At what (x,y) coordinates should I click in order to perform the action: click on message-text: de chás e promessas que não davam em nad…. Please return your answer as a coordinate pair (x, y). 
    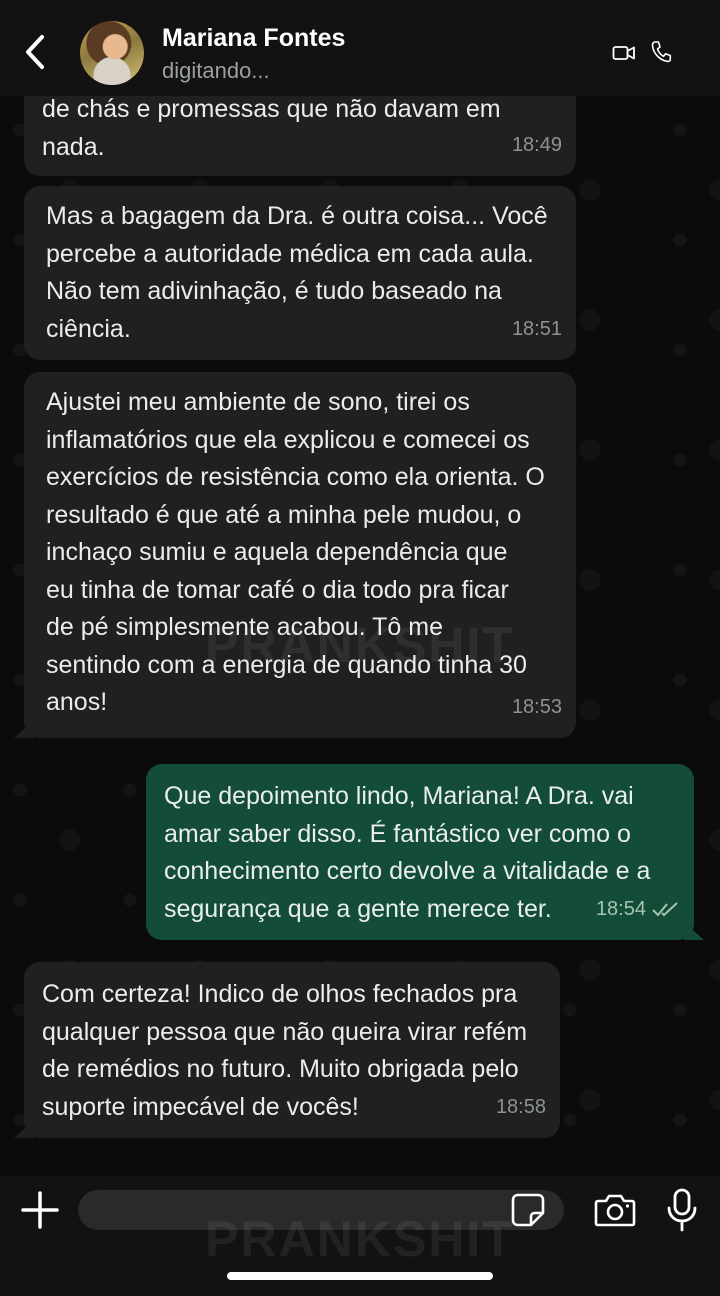
    Looking at the image, I should click on (271, 128).